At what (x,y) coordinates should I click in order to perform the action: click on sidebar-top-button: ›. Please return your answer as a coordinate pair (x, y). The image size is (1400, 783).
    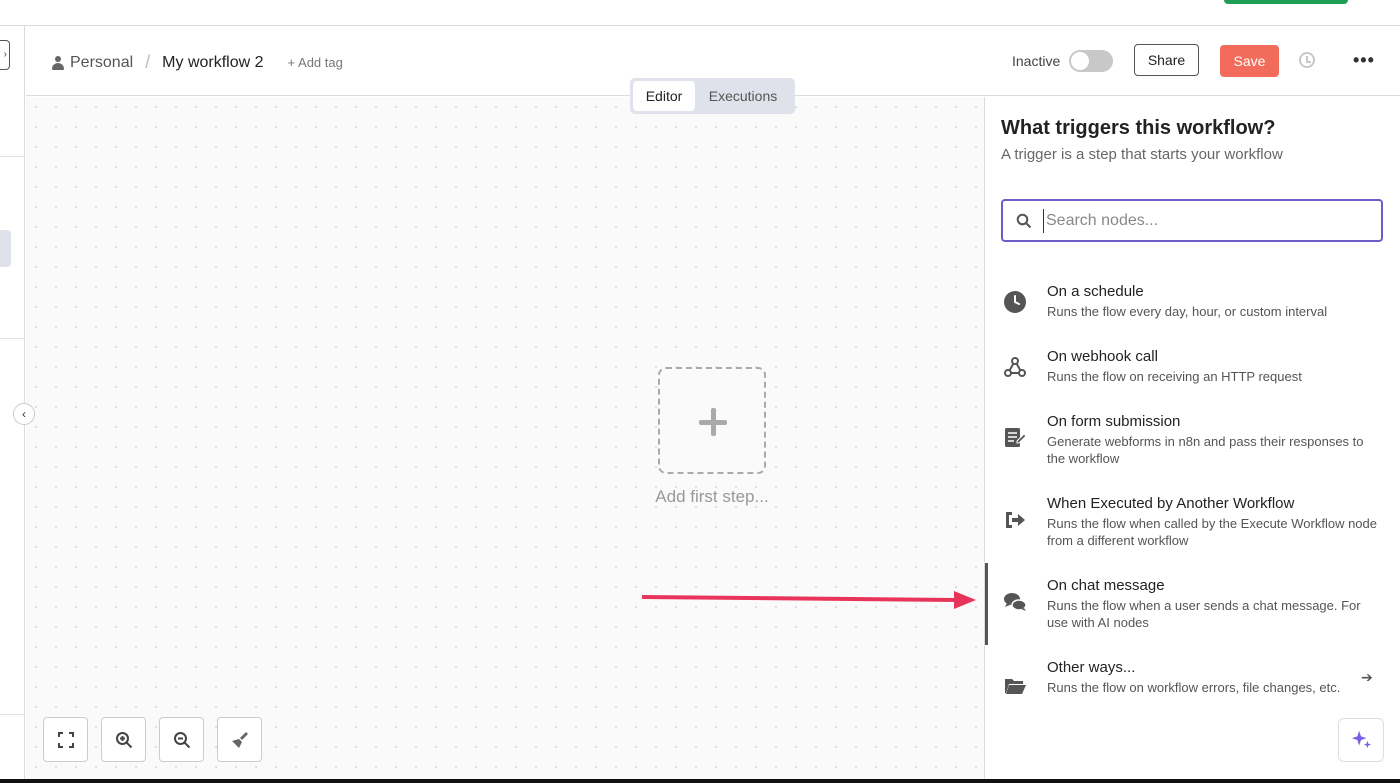
    Looking at the image, I should click on (5, 55).